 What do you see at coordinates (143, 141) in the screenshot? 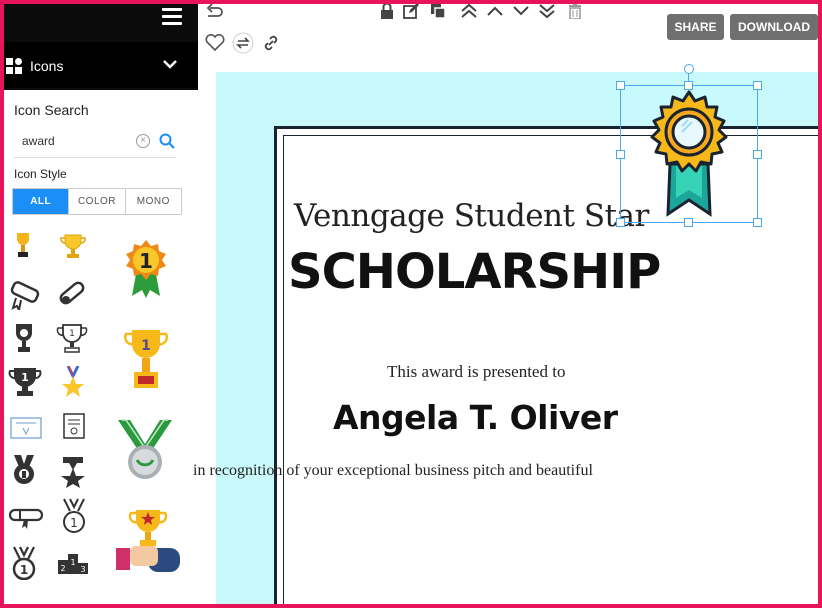
I see `clear-search-icon: ×` at bounding box center [143, 141].